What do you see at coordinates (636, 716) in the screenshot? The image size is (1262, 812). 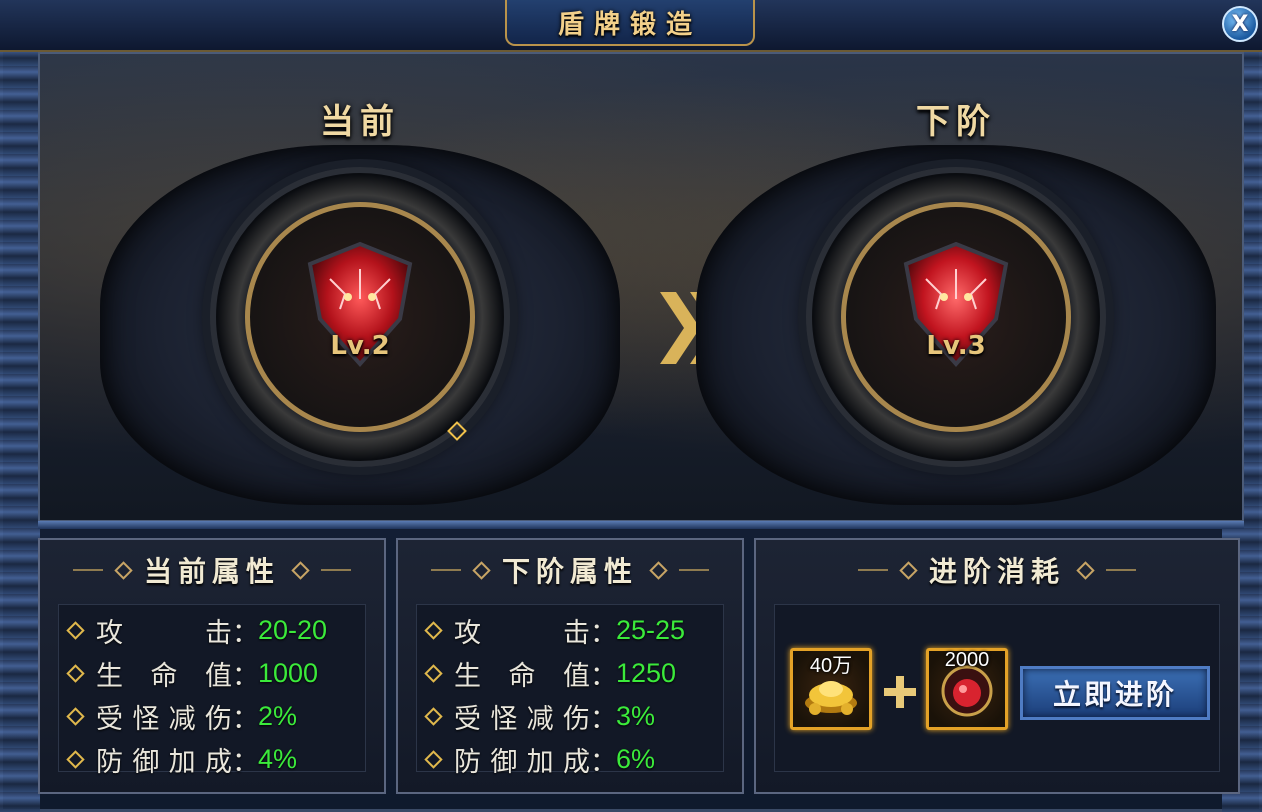 I see `attribute-value: 3%` at bounding box center [636, 716].